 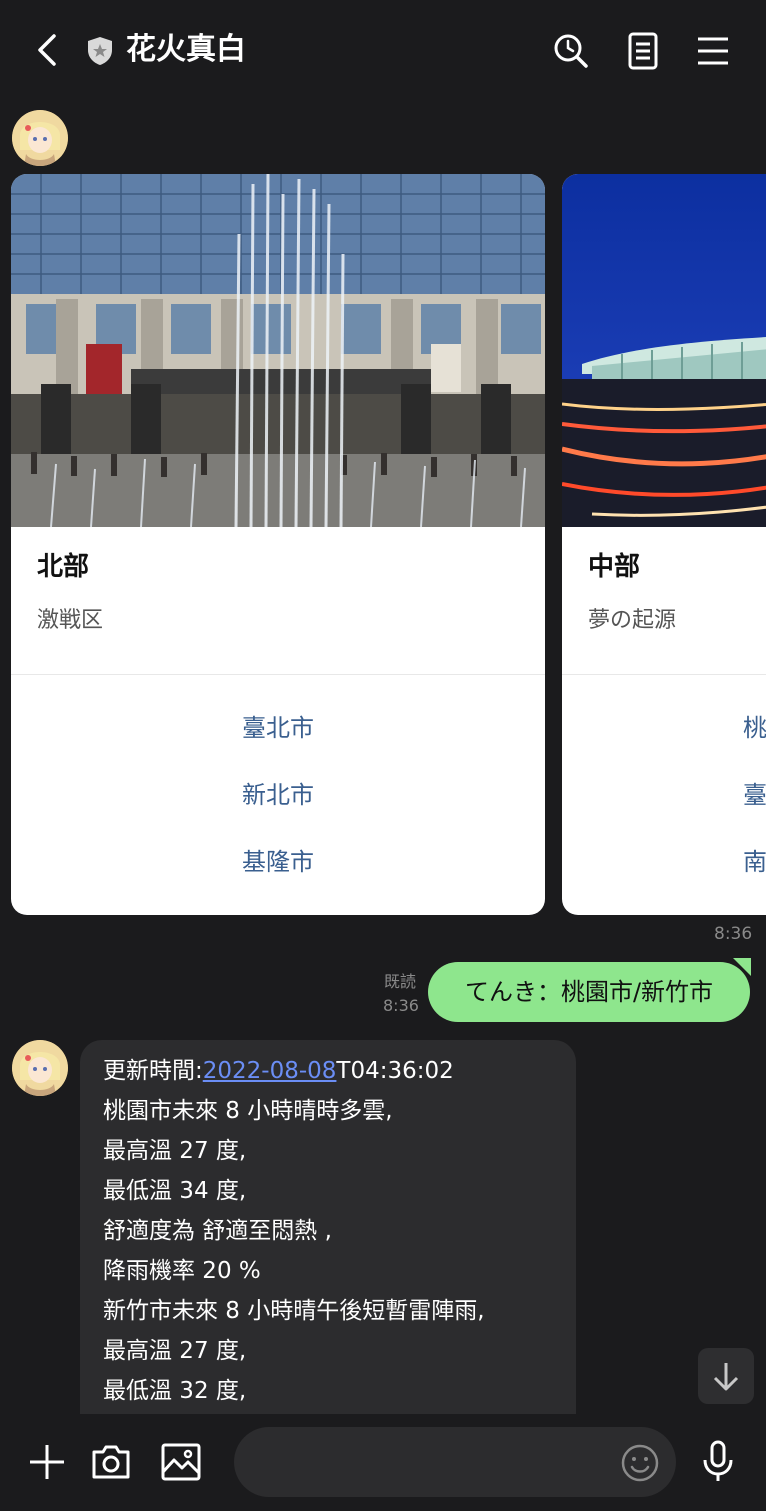 What do you see at coordinates (294, 1311) in the screenshot?
I see `message-line: 新竹市未來 8 小時晴午後短暫雷陣雨,` at bounding box center [294, 1311].